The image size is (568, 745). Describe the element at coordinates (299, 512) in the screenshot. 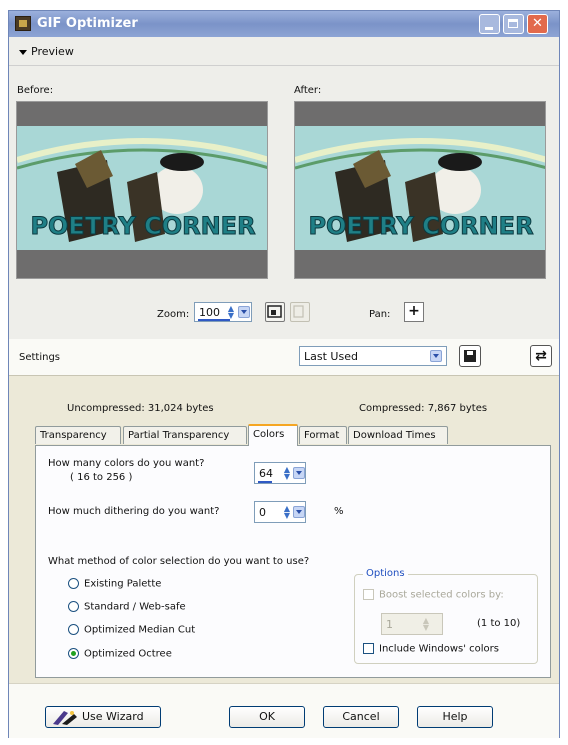

I see `dither-dropdown-arrow-icon` at that location.